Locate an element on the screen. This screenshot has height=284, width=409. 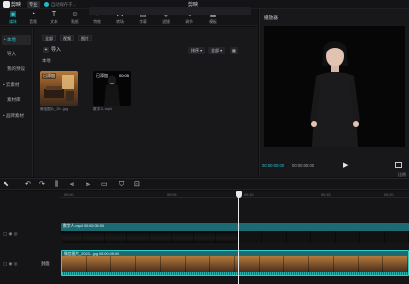
crop-icon: ⊡ is located at coordinates (137, 184).